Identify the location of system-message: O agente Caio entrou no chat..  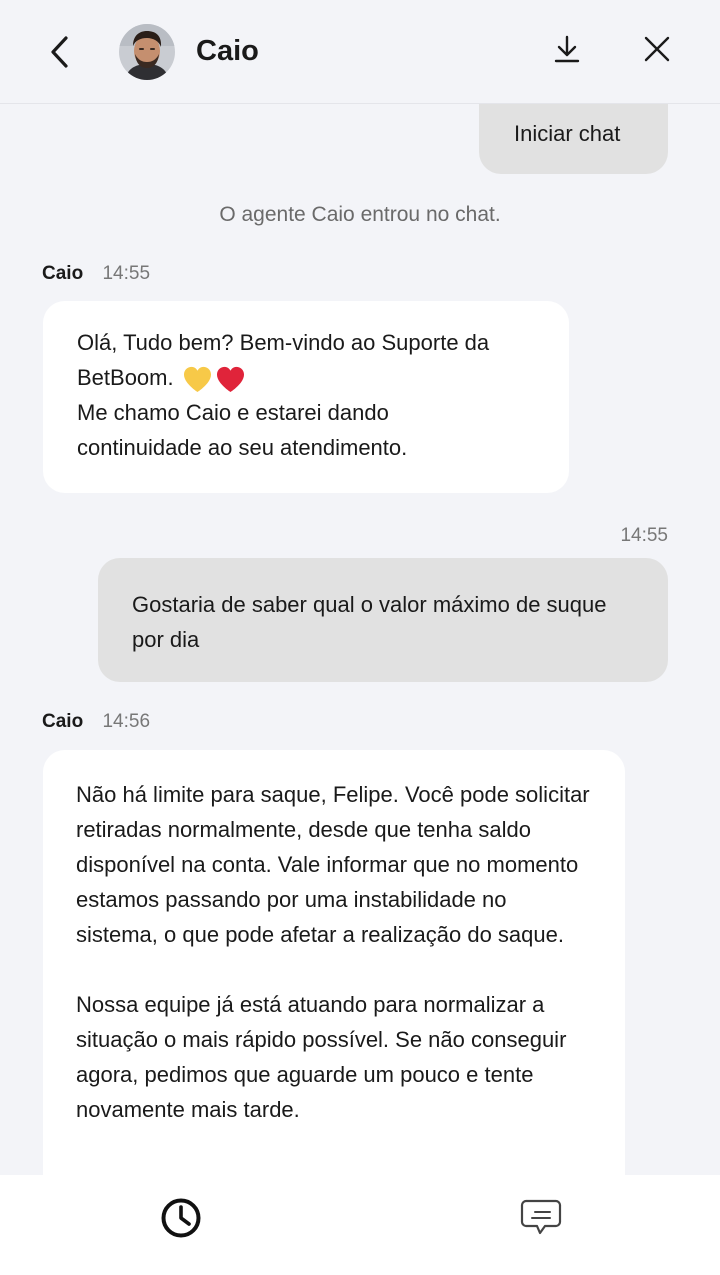
(360, 214).